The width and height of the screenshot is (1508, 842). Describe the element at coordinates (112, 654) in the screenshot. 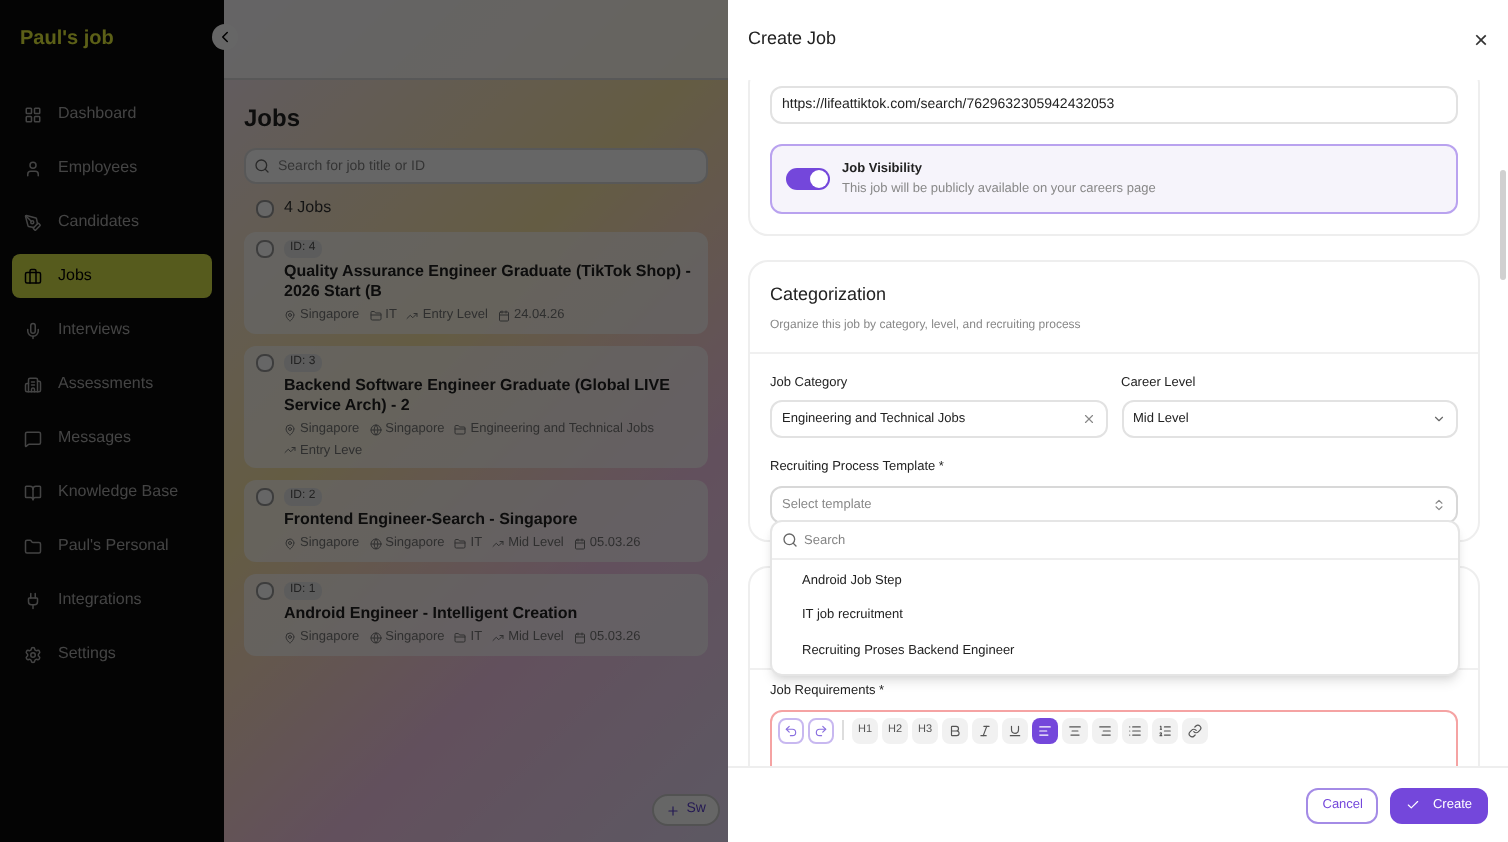

I see `nav-item: Settings` at that location.